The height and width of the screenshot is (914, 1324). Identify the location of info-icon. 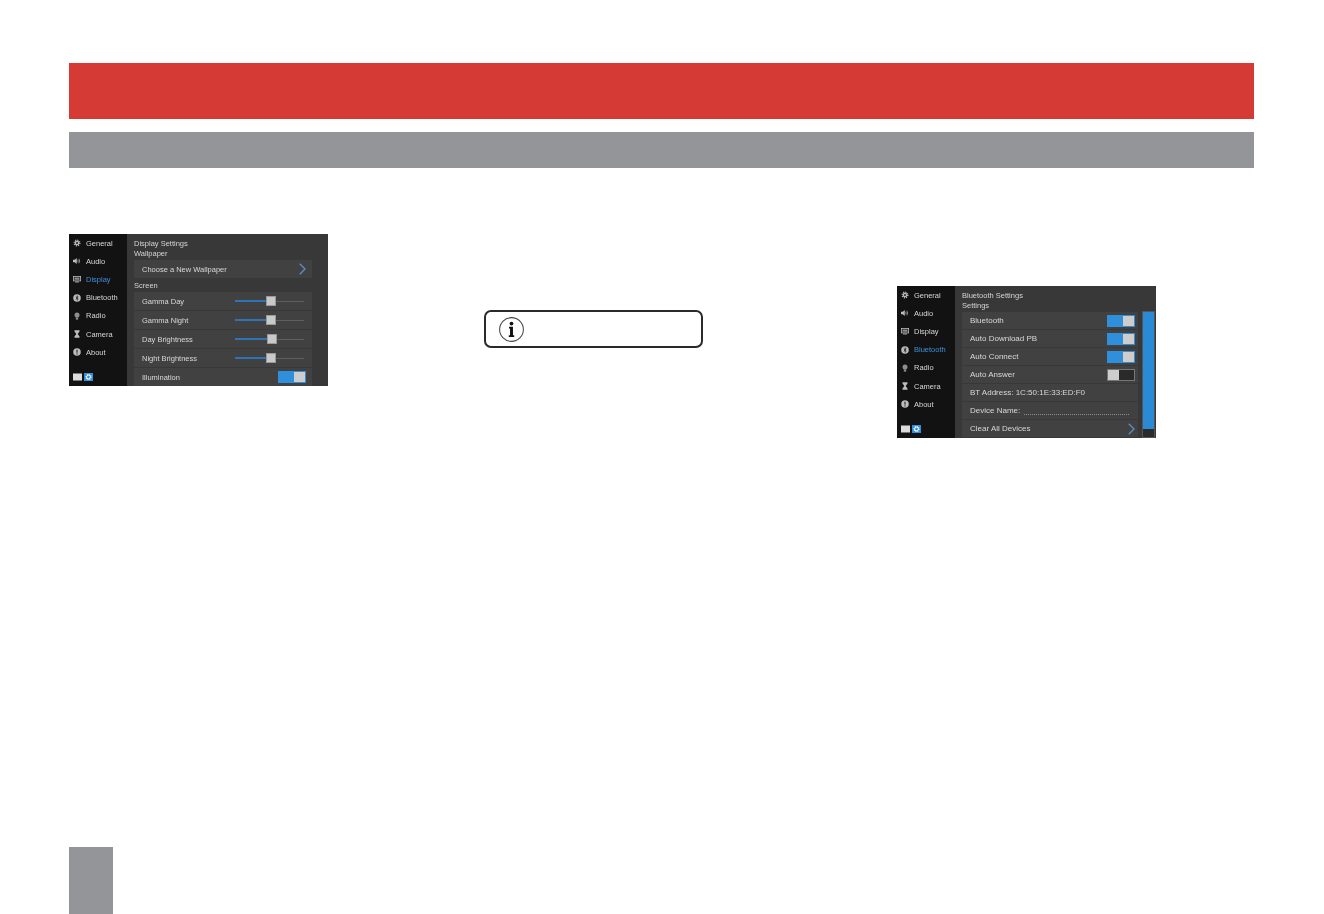
(511, 329).